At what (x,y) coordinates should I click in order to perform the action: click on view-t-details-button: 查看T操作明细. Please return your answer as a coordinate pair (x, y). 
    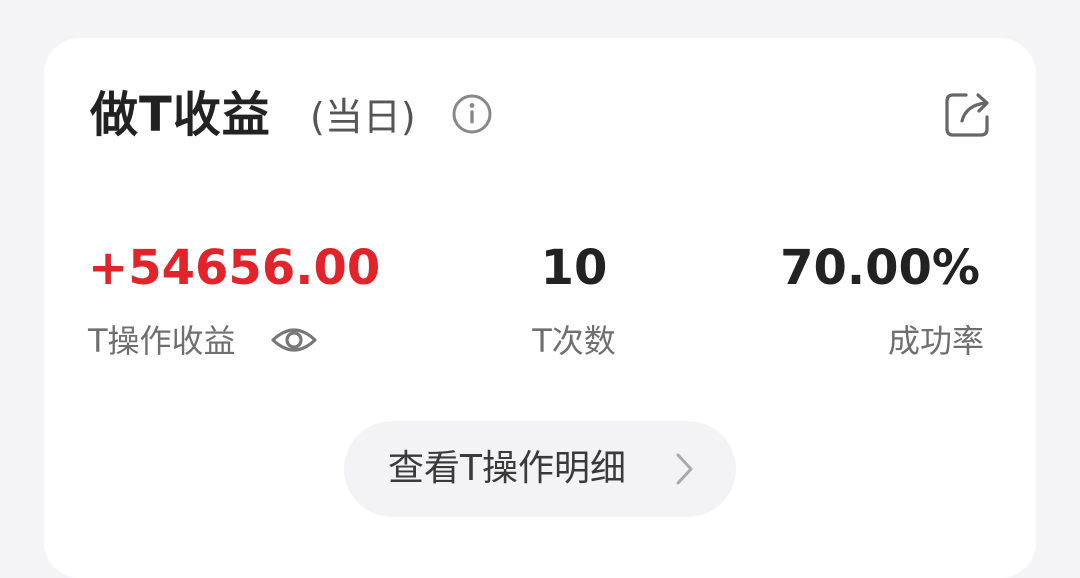
    Looking at the image, I should click on (540, 469).